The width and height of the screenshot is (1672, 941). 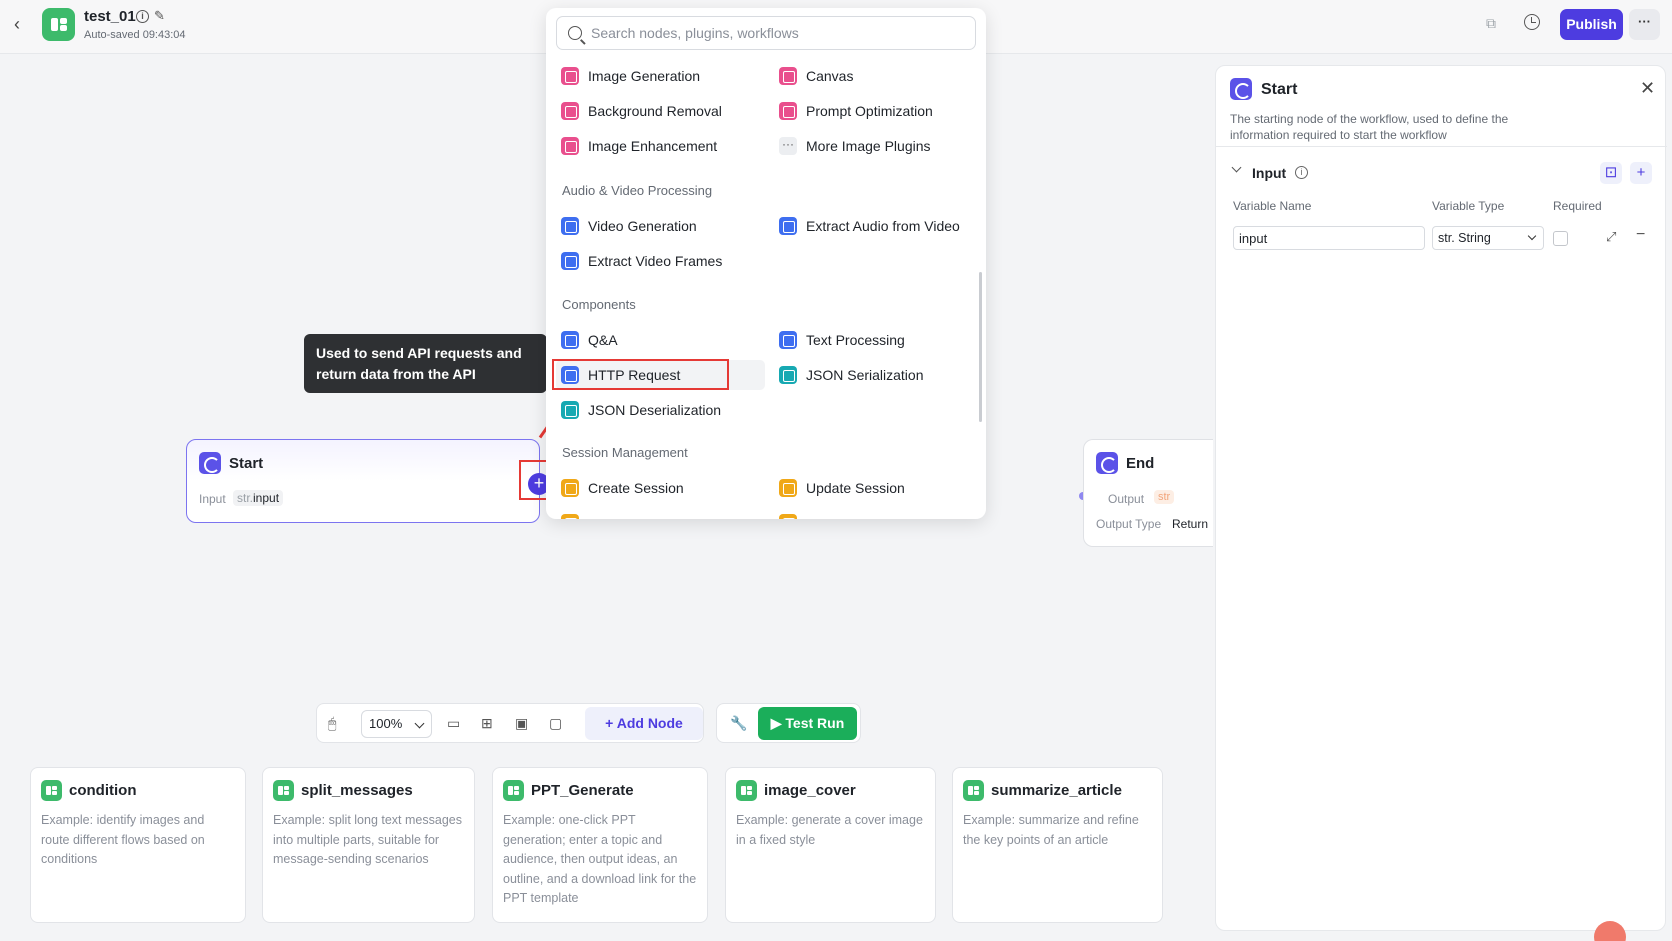 What do you see at coordinates (788, 146) in the screenshot?
I see `more-icon` at bounding box center [788, 146].